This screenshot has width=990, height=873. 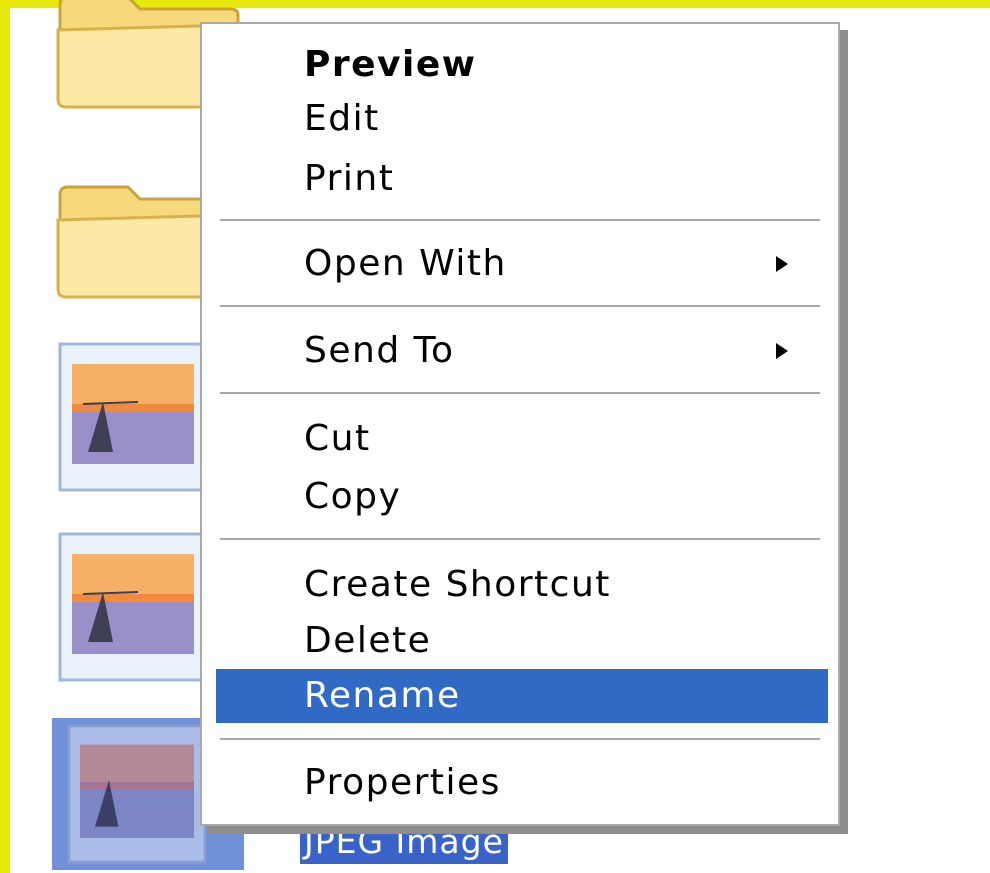 What do you see at coordinates (522, 641) in the screenshot?
I see `menu-item-delete: Delete` at bounding box center [522, 641].